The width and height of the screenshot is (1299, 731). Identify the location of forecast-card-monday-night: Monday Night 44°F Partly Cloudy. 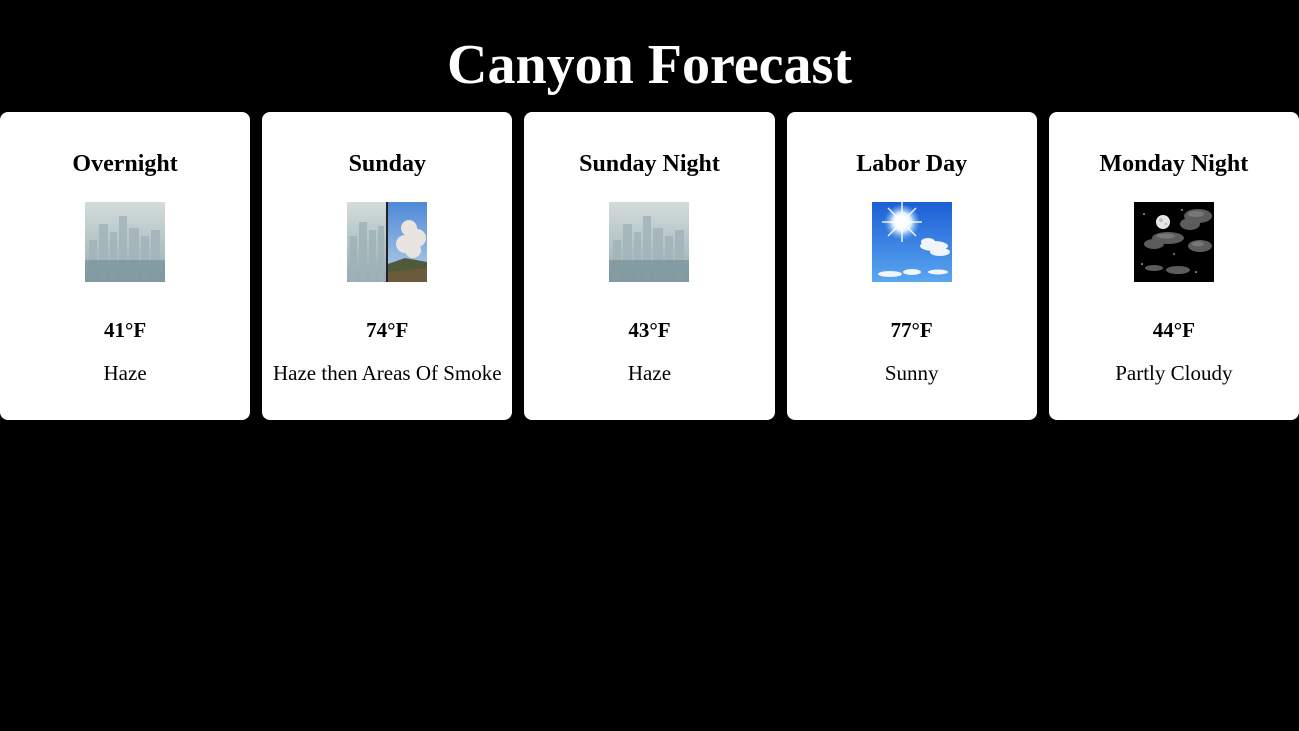
(1173, 266).